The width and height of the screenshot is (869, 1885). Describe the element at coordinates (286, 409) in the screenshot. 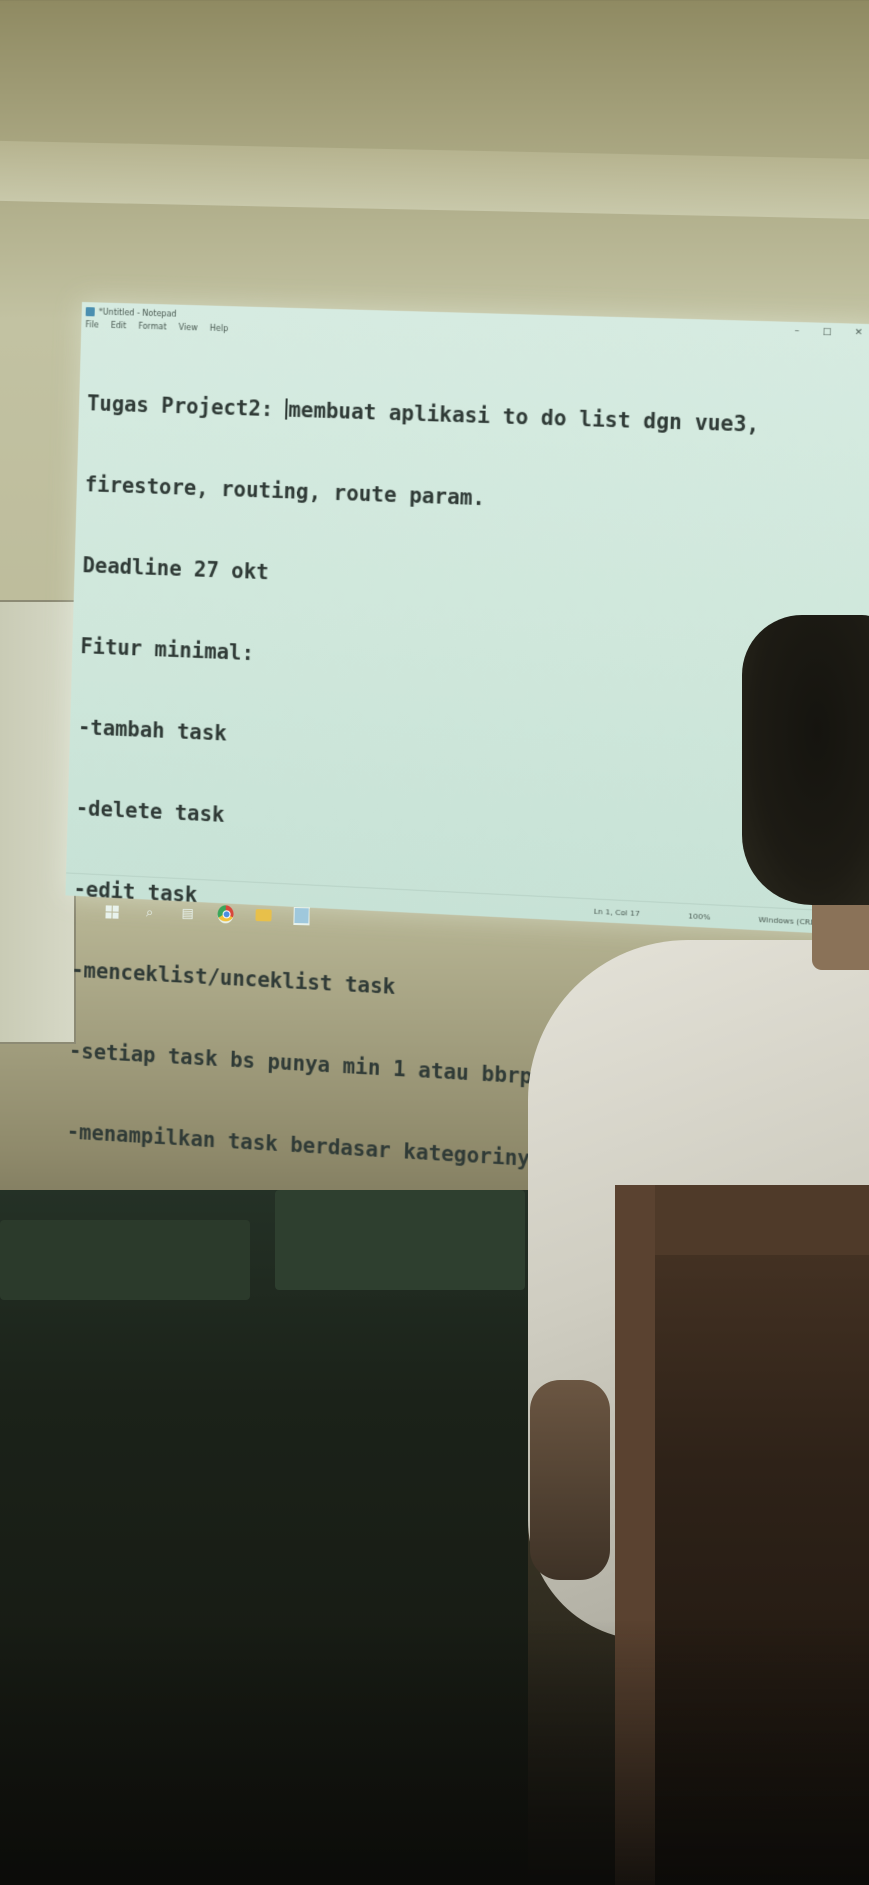

I see `text-caret` at that location.